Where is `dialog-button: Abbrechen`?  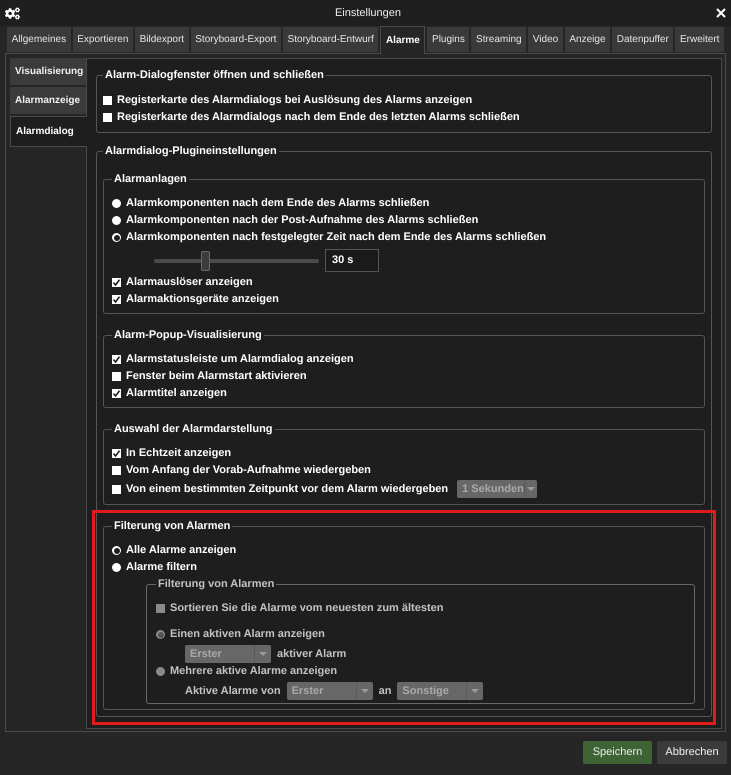 dialog-button: Abbrechen is located at coordinates (692, 752).